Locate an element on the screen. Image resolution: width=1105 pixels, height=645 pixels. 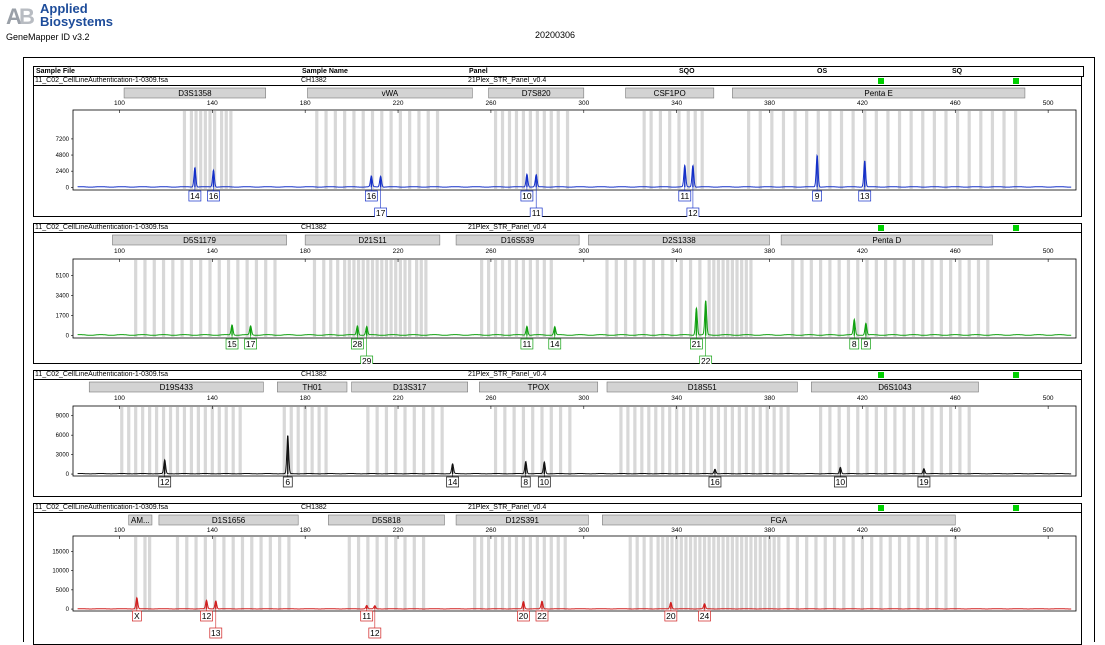
panel-name: 21Plex_STR_Panel_v0.4 is located at coordinates (507, 507).